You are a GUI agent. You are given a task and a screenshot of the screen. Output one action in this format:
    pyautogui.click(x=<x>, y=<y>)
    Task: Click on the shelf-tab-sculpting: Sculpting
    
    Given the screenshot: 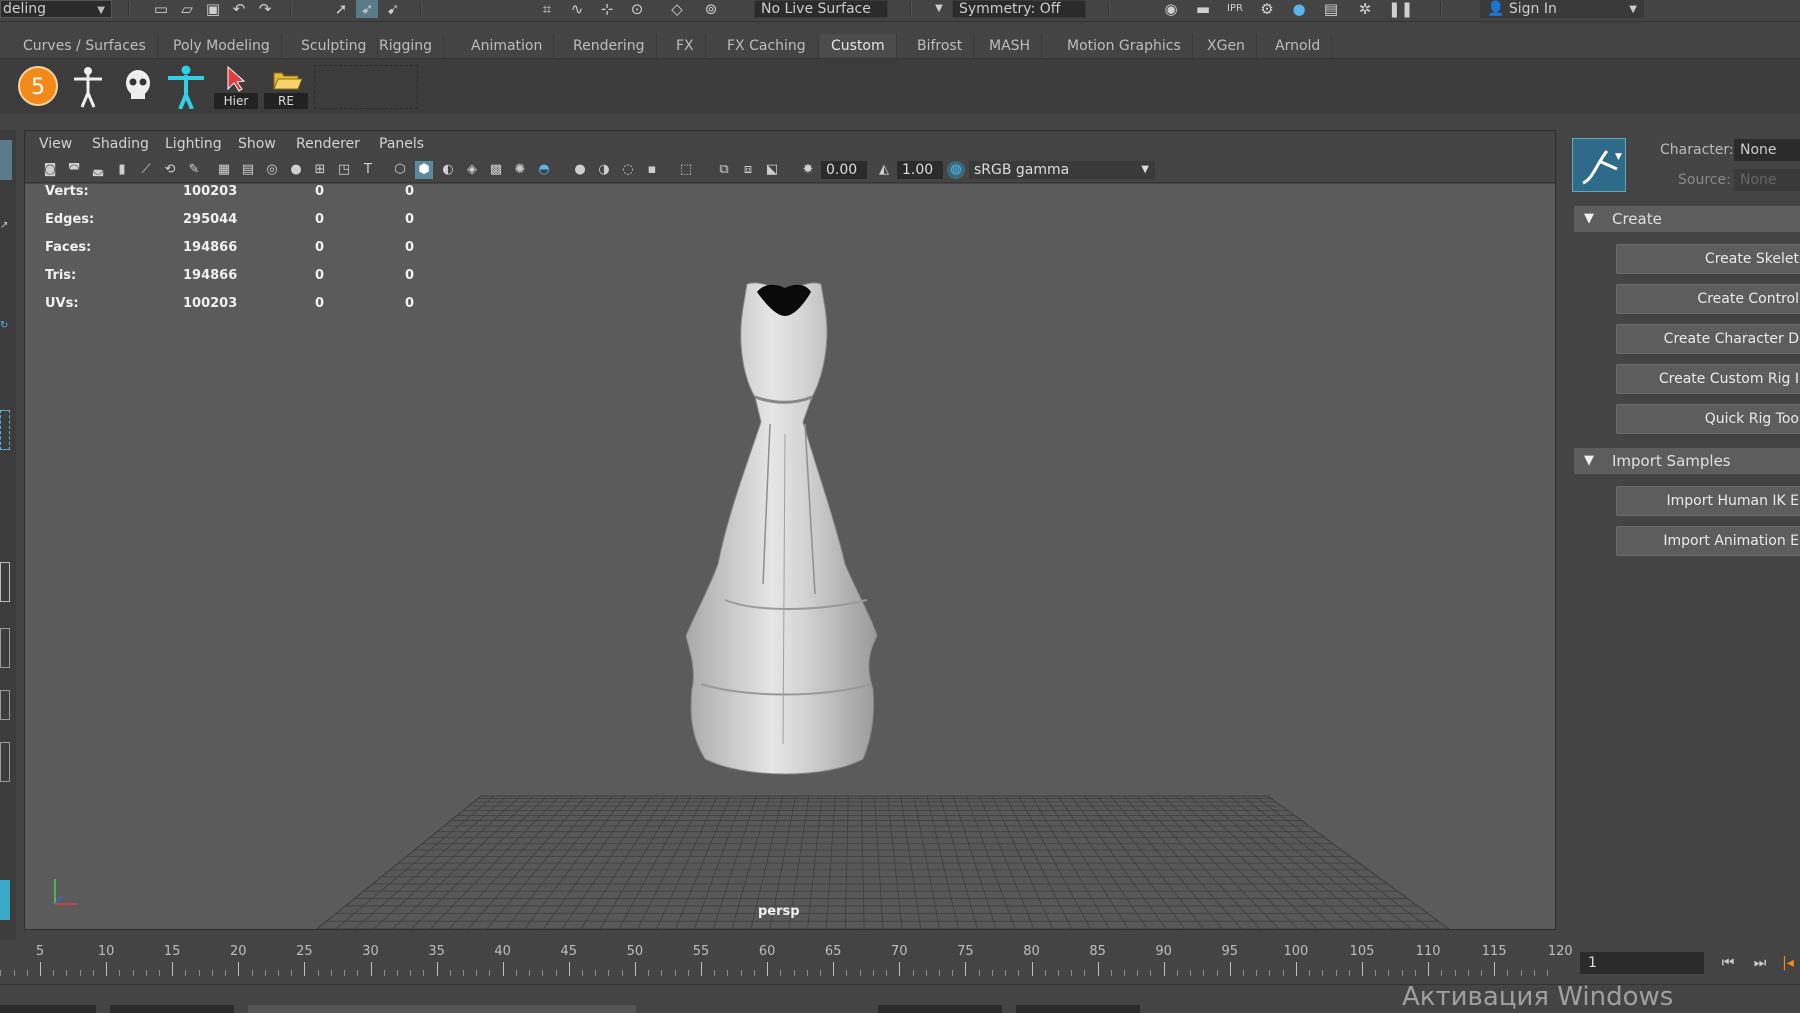 What is the action you would take?
    pyautogui.click(x=334, y=46)
    